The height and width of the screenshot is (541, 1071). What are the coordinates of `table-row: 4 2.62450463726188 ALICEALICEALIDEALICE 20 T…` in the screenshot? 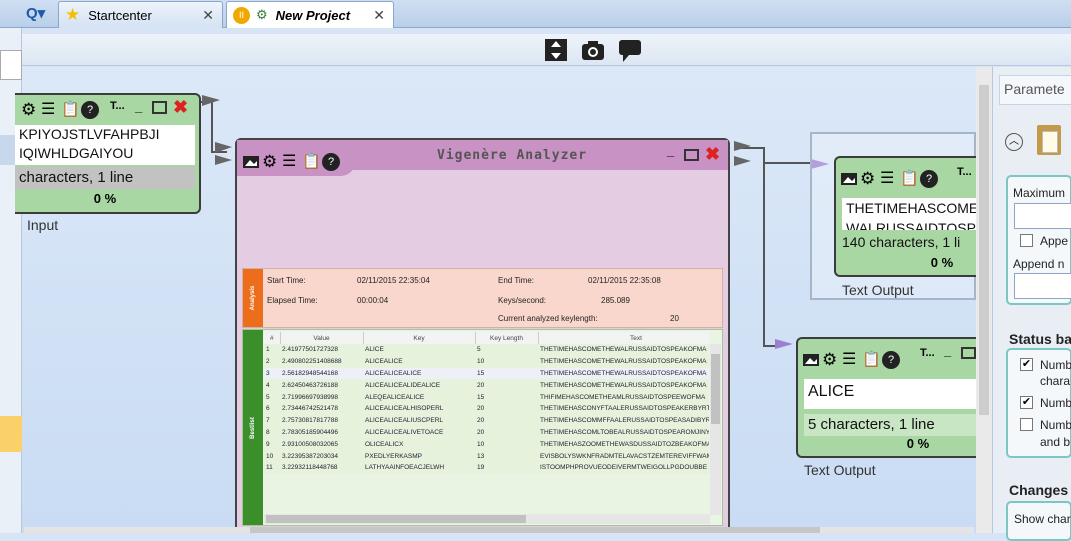 It's located at (486, 385).